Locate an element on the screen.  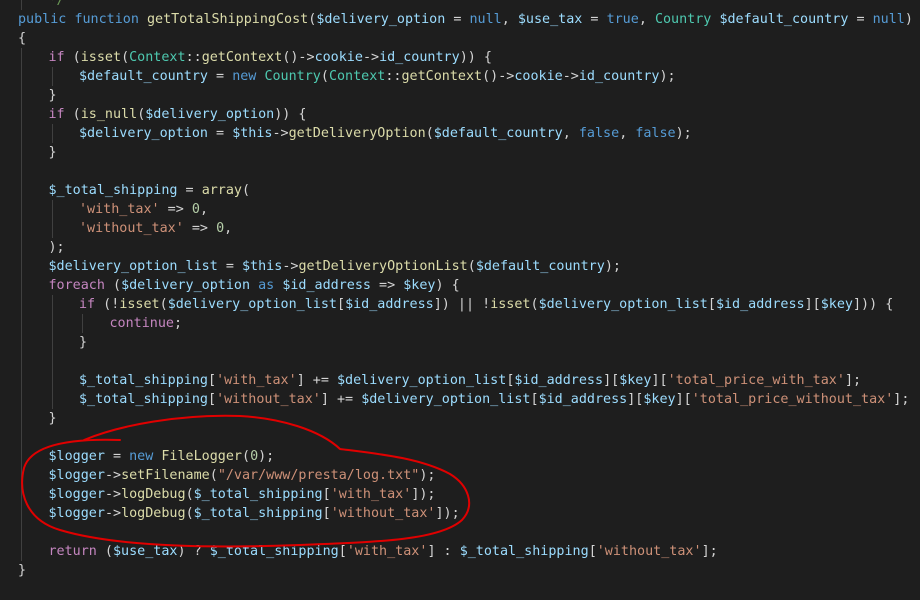
code-token: new is located at coordinates (244, 76).